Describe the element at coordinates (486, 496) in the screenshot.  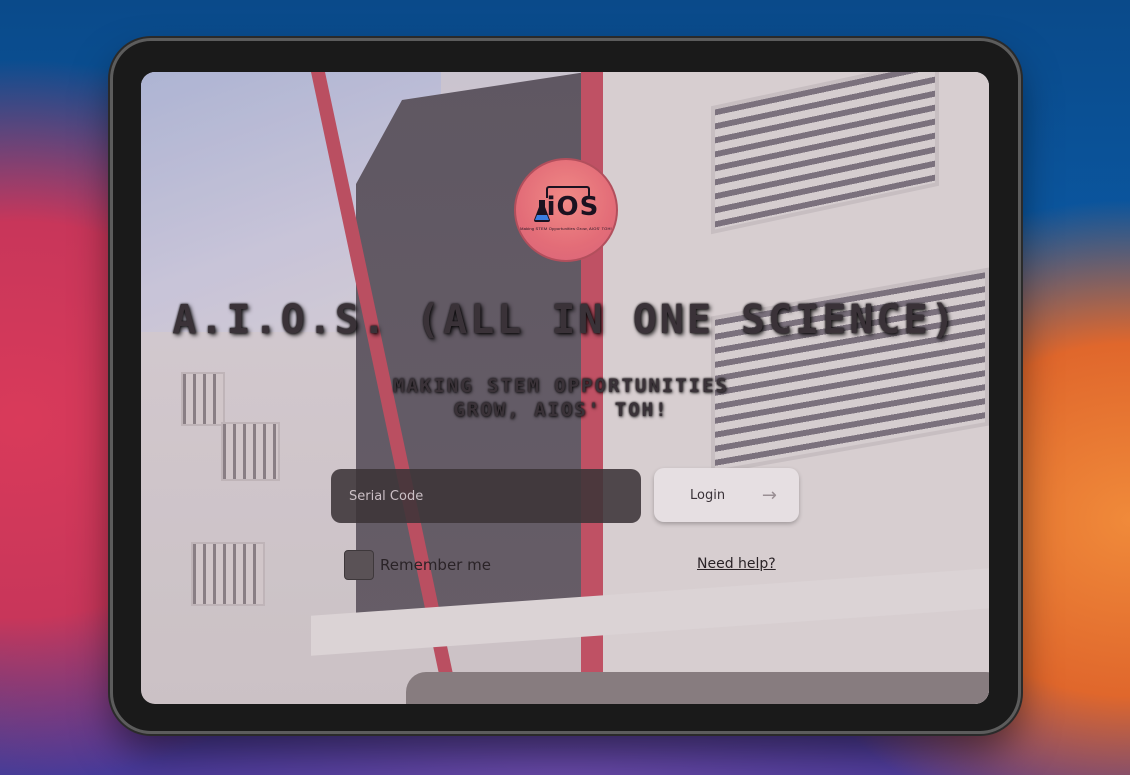
I see `serial-code-input` at that location.